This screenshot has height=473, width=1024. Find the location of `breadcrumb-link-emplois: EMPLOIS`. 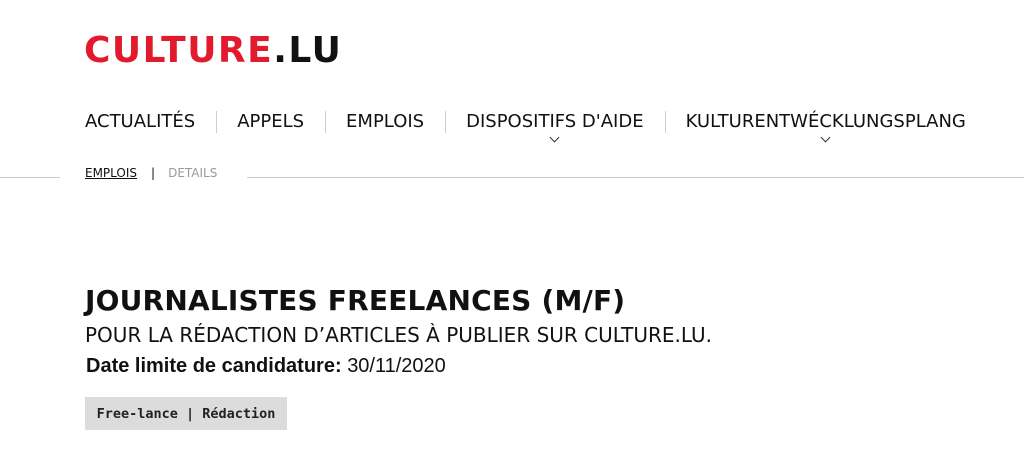

breadcrumb-link-emplois: EMPLOIS is located at coordinates (111, 173).